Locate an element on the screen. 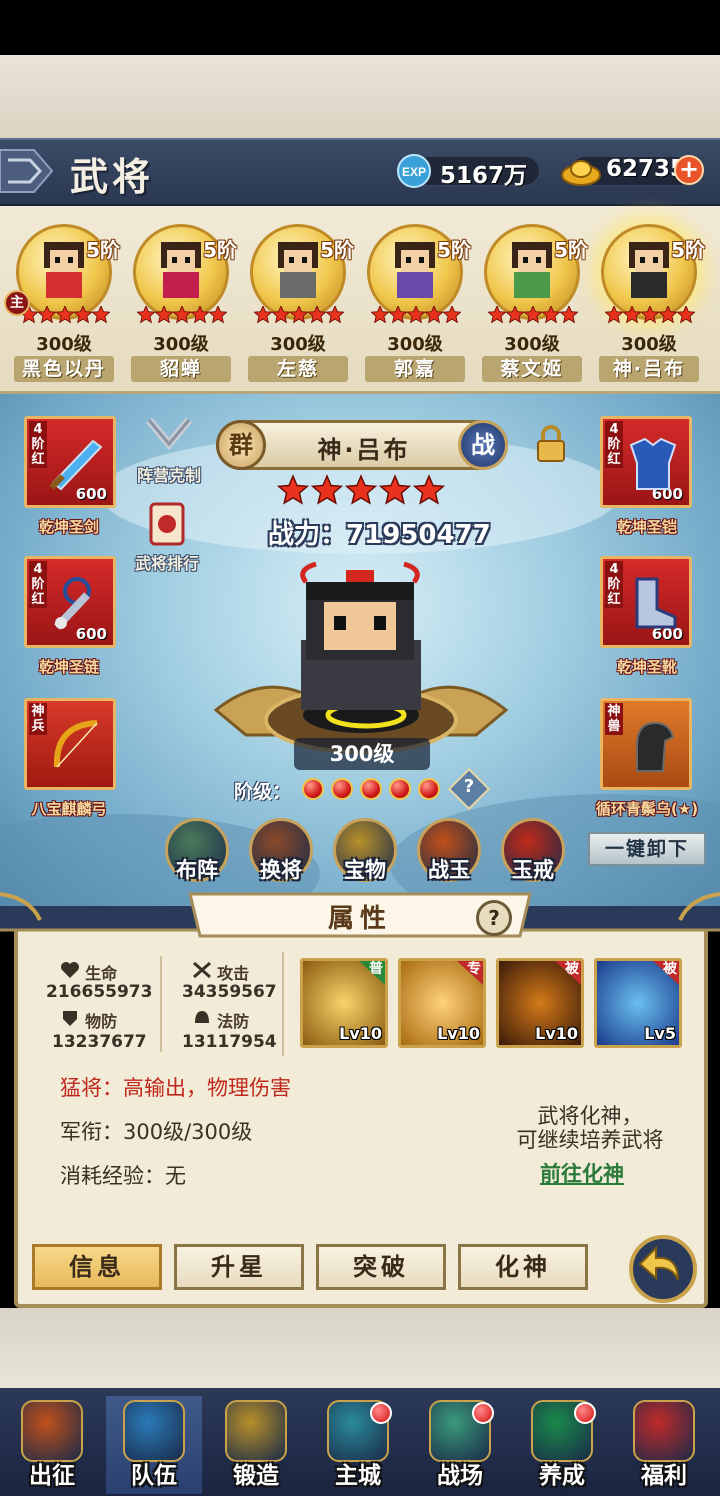 The width and height of the screenshot is (720, 1496). armor-icon is located at coordinates (70, 1018).